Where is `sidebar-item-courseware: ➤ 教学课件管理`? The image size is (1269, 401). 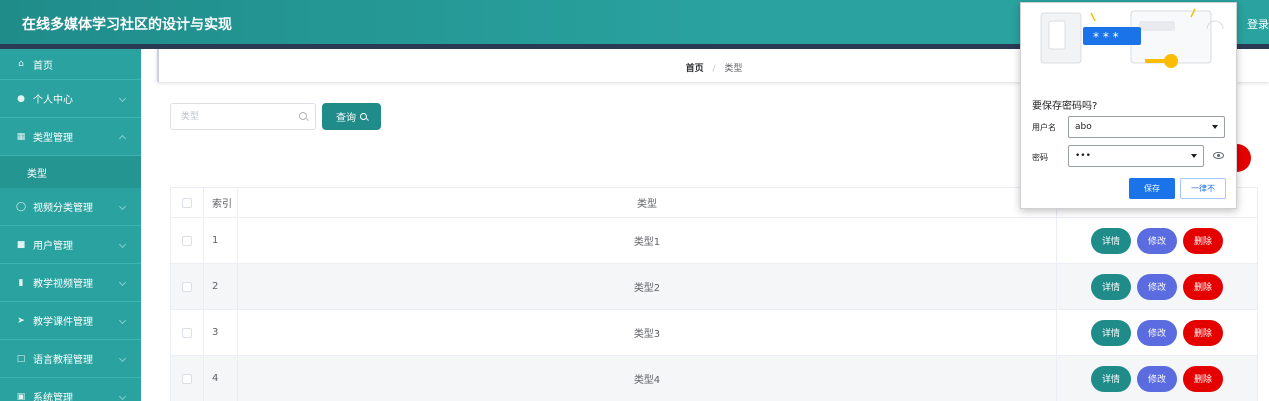 sidebar-item-courseware: ➤ 教学课件管理 is located at coordinates (70, 321).